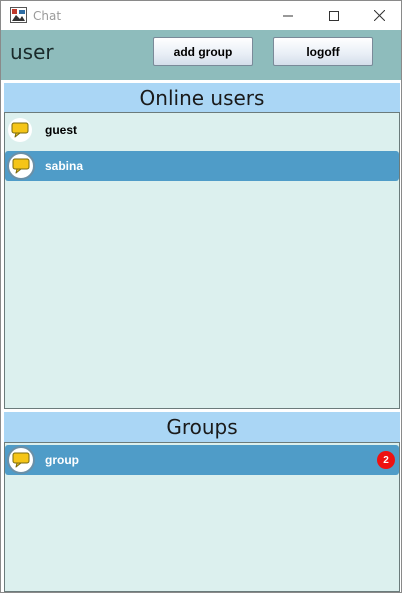  Describe the element at coordinates (323, 51) in the screenshot. I see `logoff-button: logoff` at that location.